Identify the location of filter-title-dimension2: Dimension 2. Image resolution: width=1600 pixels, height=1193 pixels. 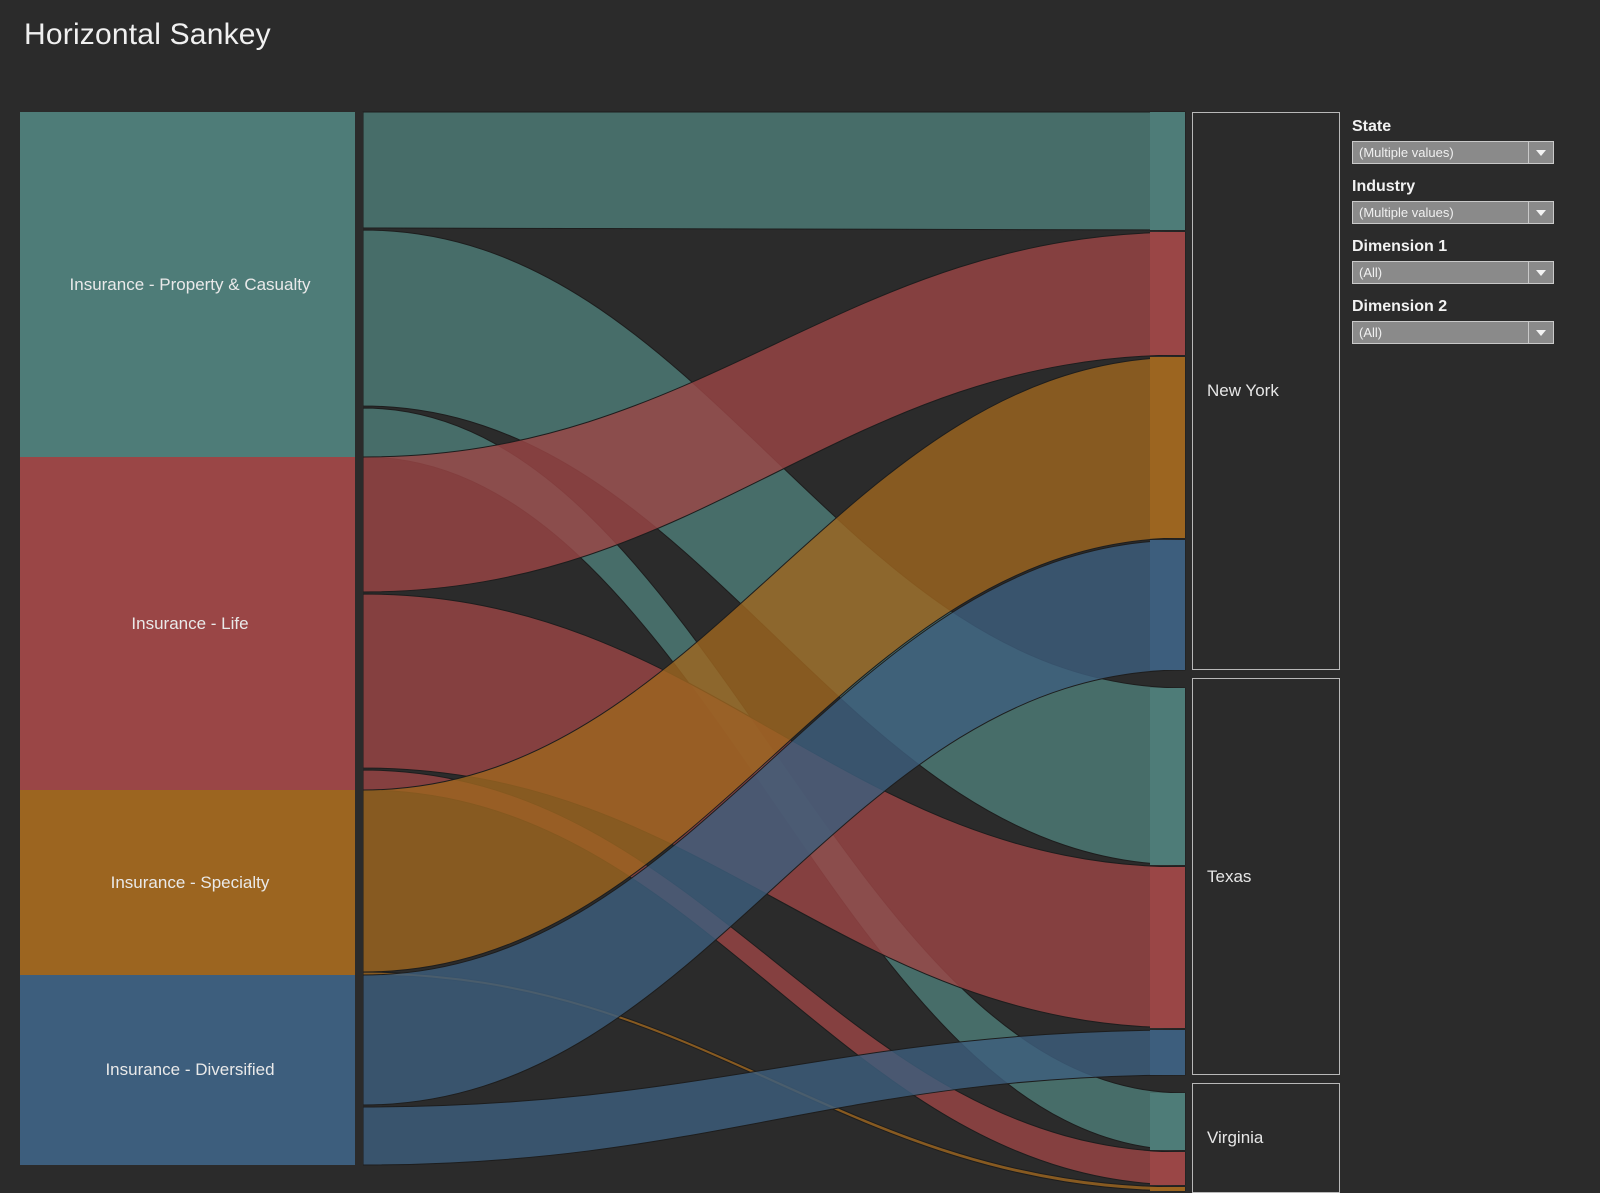
(1400, 306).